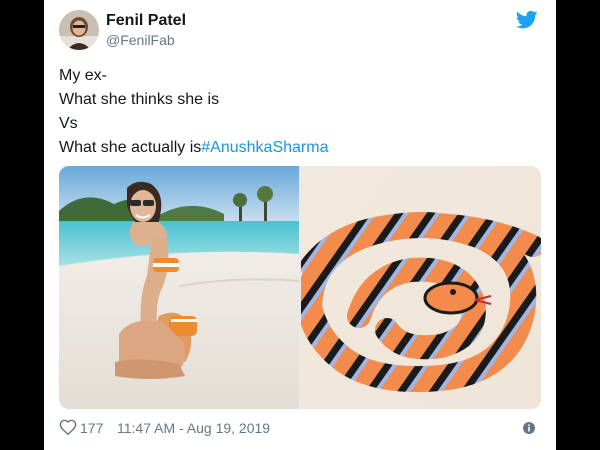  I want to click on twitter-bird-icon, so click(526, 20).